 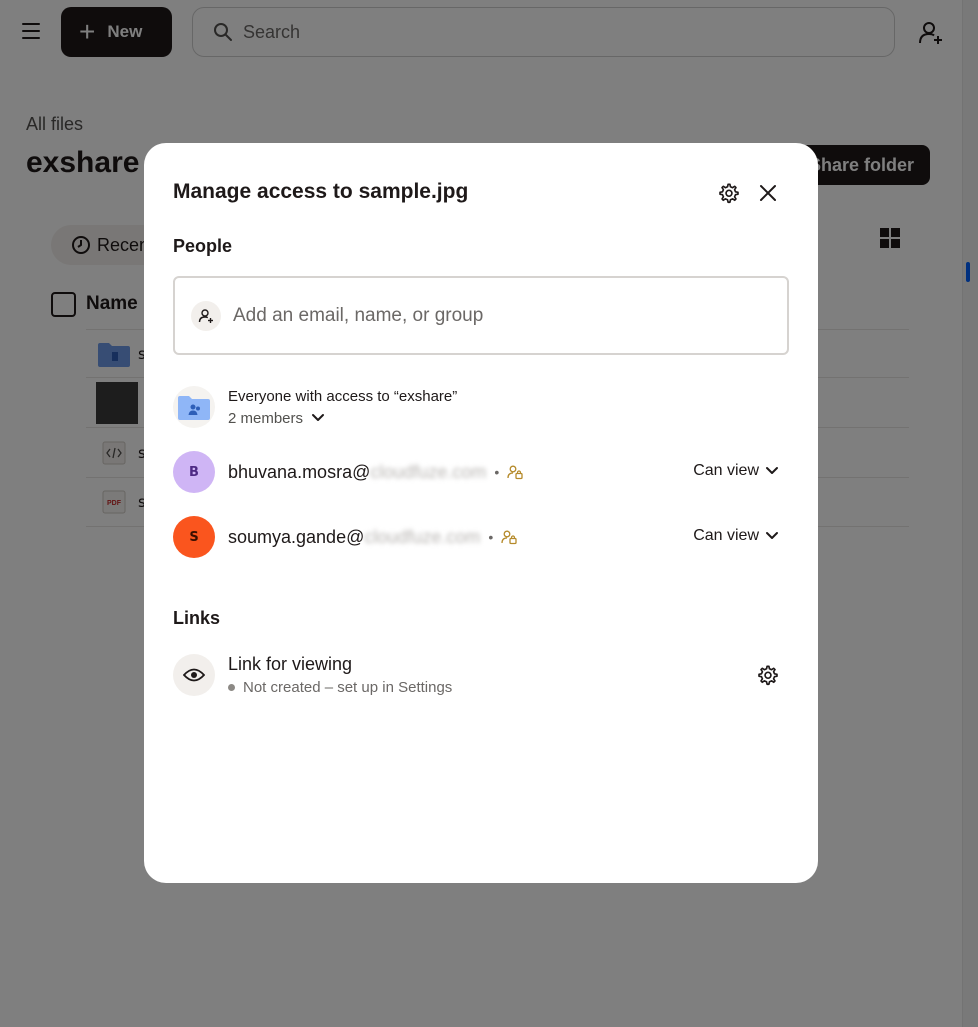 I want to click on member-email-user: soumya.gande@, so click(x=296, y=536).